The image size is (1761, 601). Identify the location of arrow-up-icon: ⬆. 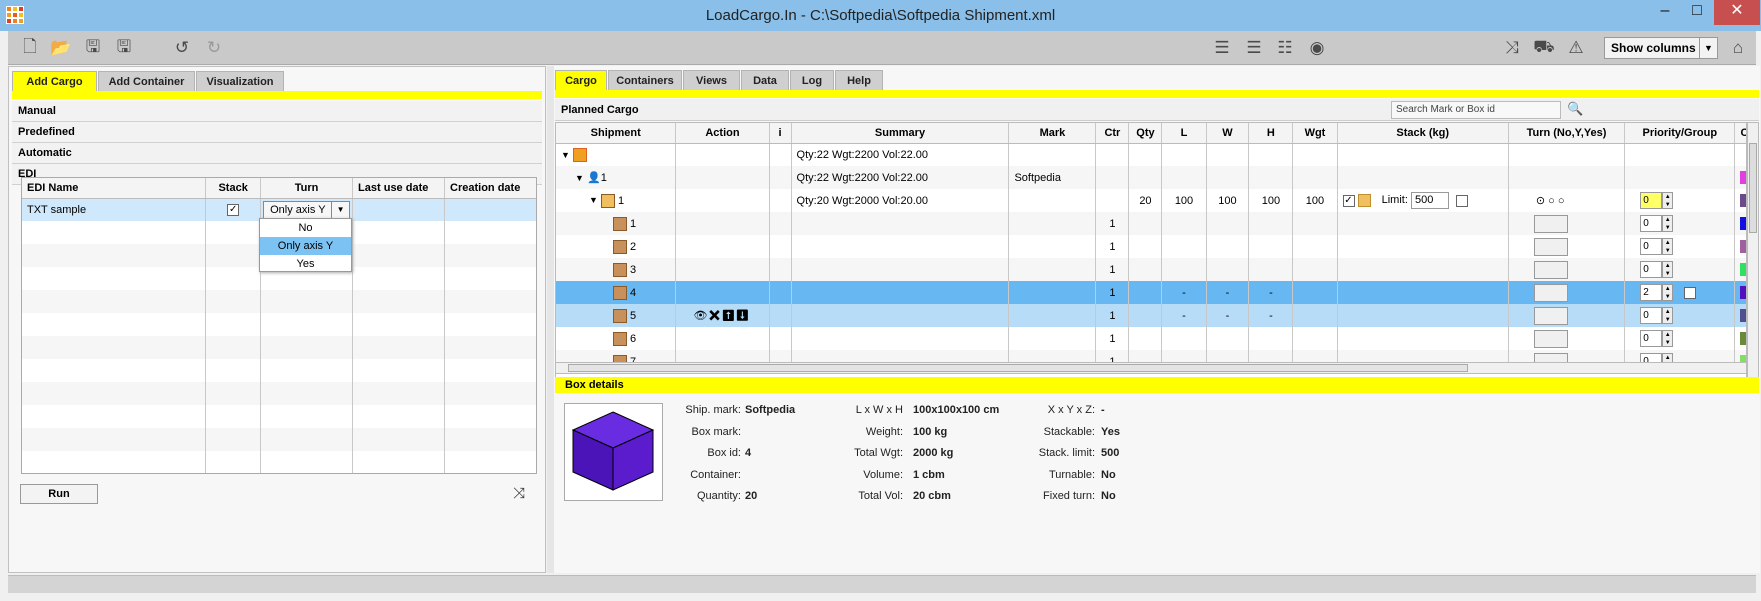
(728, 316).